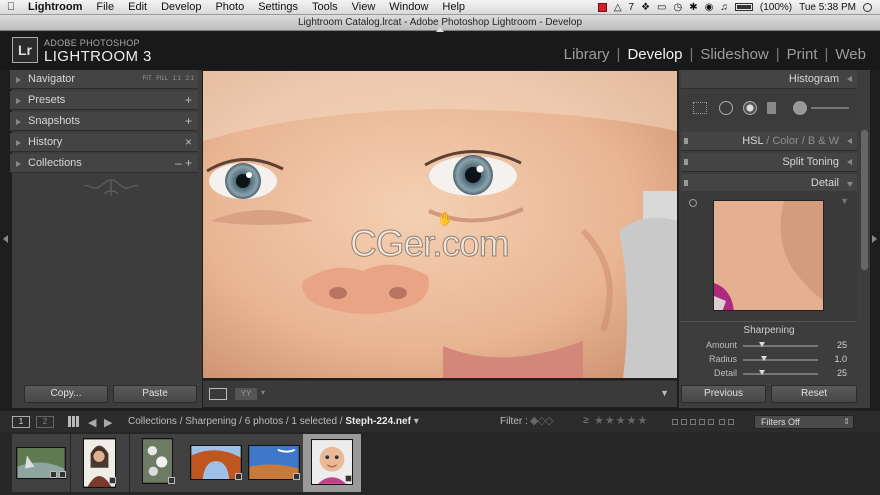 The image size is (880, 495). I want to click on brush-slider, so click(830, 108).